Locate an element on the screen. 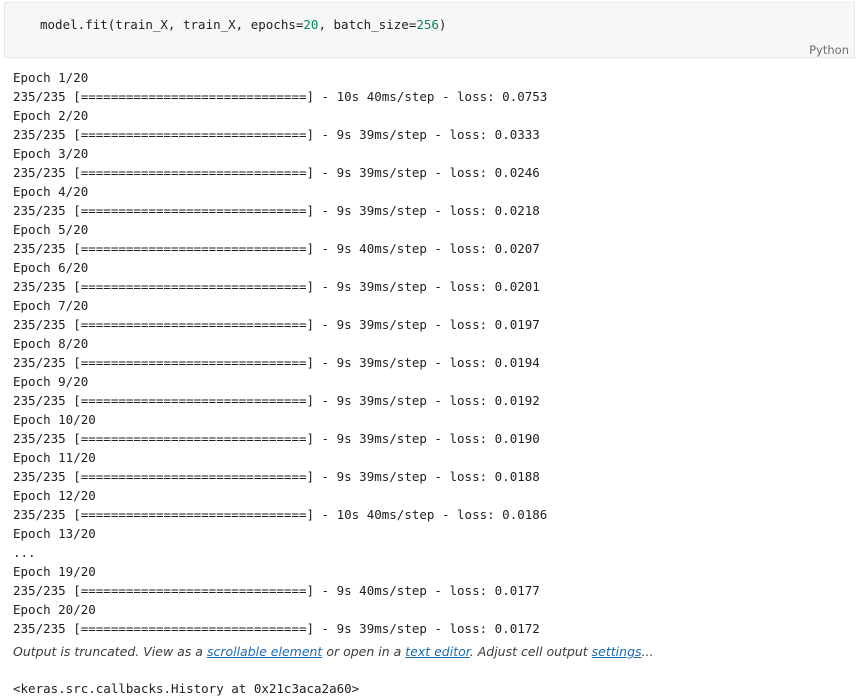  output-line: Epoch 5/20 is located at coordinates (51, 229).